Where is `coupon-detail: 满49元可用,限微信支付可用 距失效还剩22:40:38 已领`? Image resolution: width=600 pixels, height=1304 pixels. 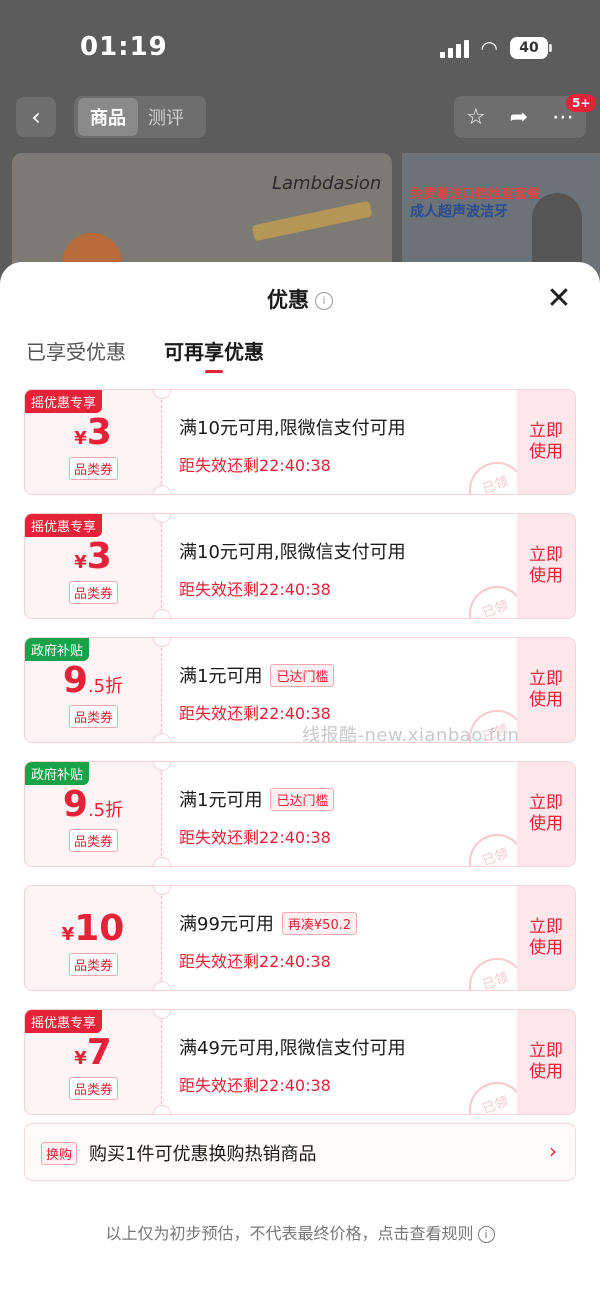 coupon-detail: 满49元可用,限微信支付可用 距失效还剩22:40:38 已领 is located at coordinates (348, 1062).